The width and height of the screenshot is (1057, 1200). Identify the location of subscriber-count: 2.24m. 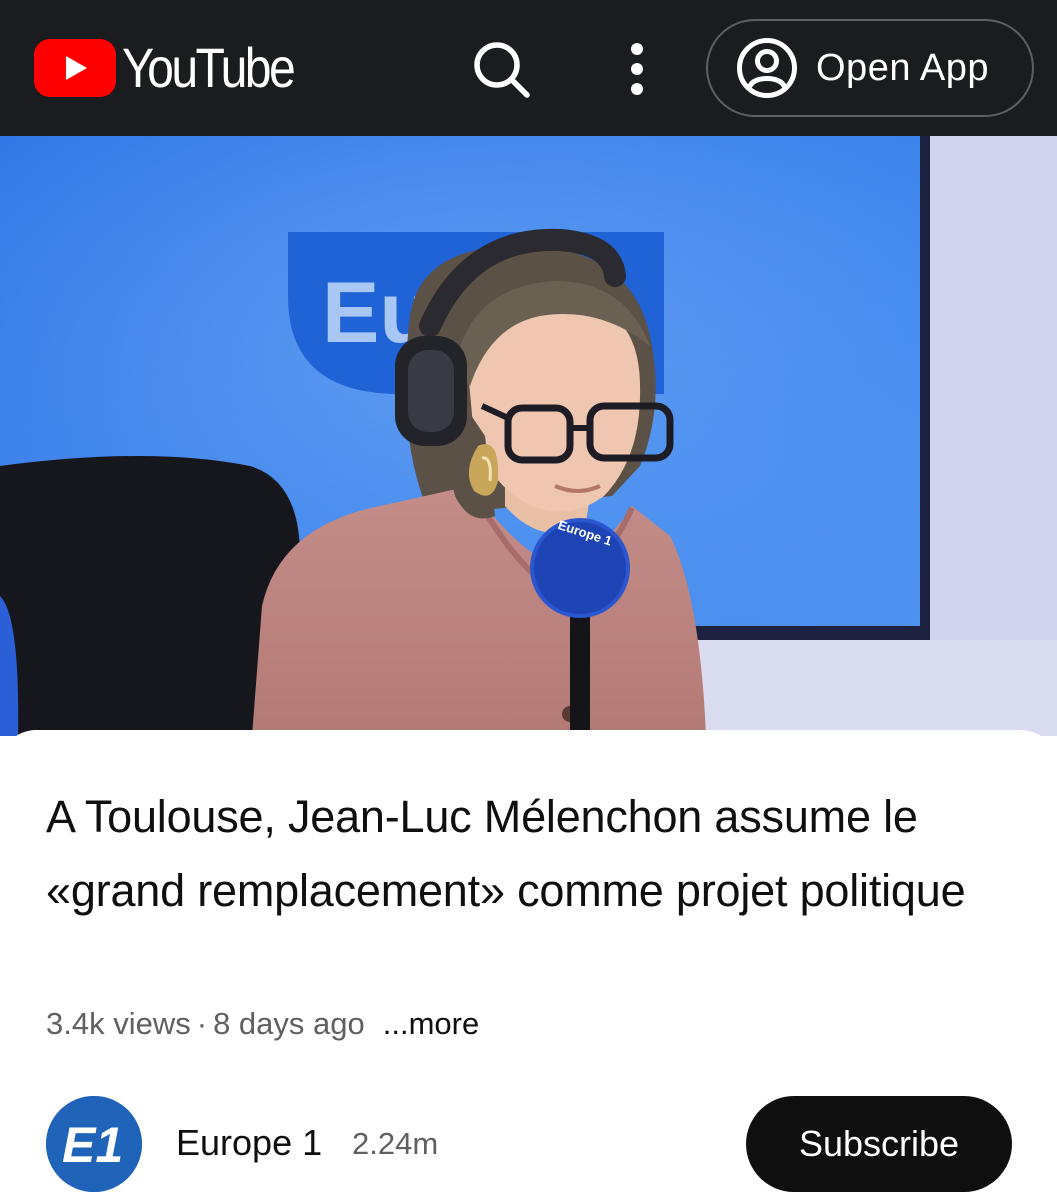
(395, 1143).